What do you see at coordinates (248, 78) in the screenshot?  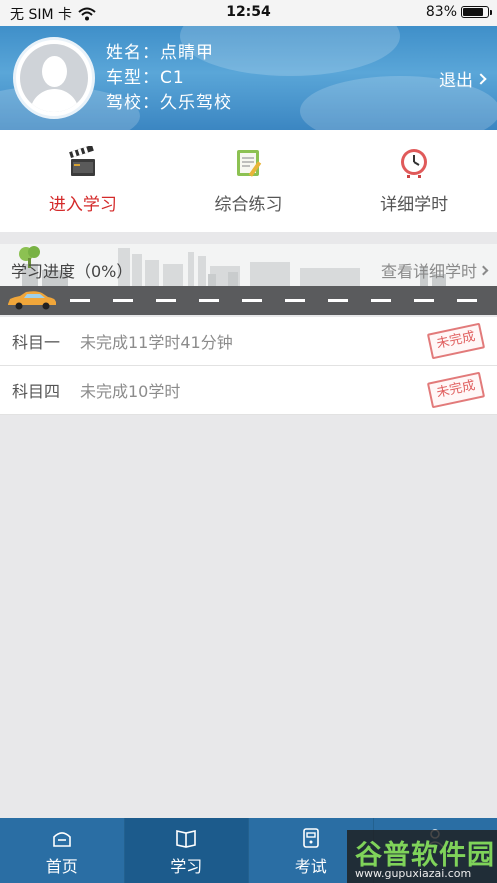 I see `profile-header: 姓名：点睛甲 车型：C1 驾校：久乐驾校 退出` at bounding box center [248, 78].